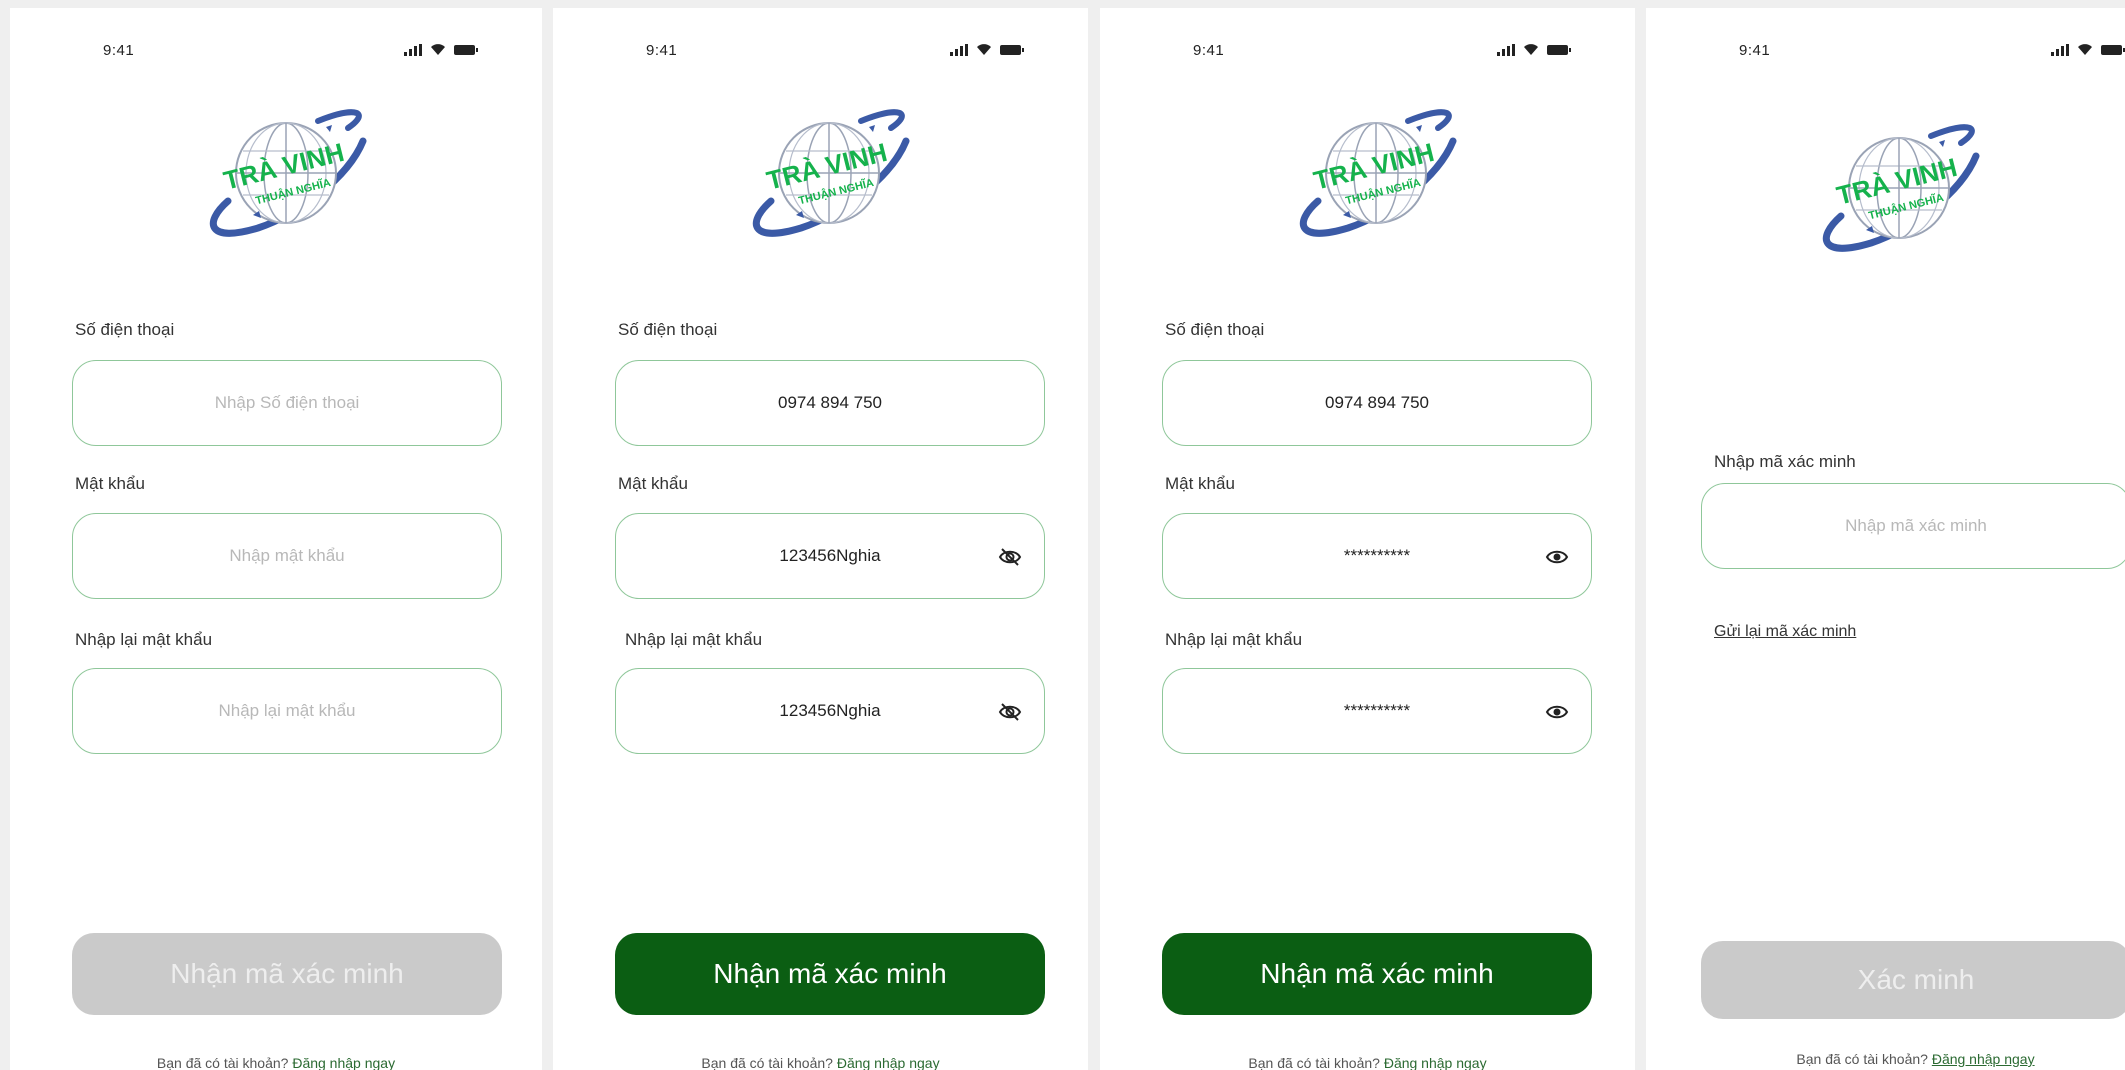 The width and height of the screenshot is (2125, 1070). Describe the element at coordinates (1913, 980) in the screenshot. I see `verify-button: Xác minh` at that location.